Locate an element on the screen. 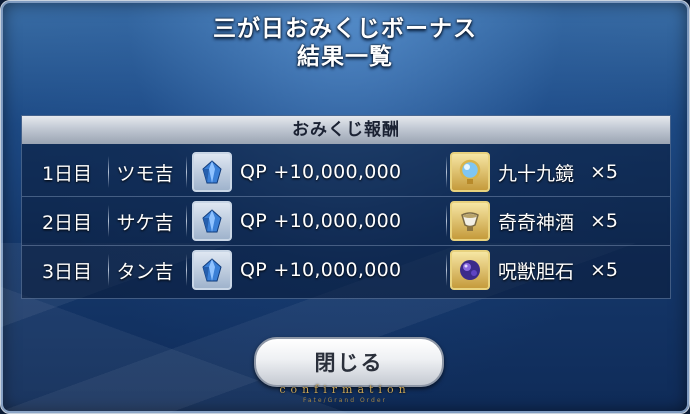 This screenshot has width=690, height=414. item-name: 九十九鏡 is located at coordinates (536, 173).